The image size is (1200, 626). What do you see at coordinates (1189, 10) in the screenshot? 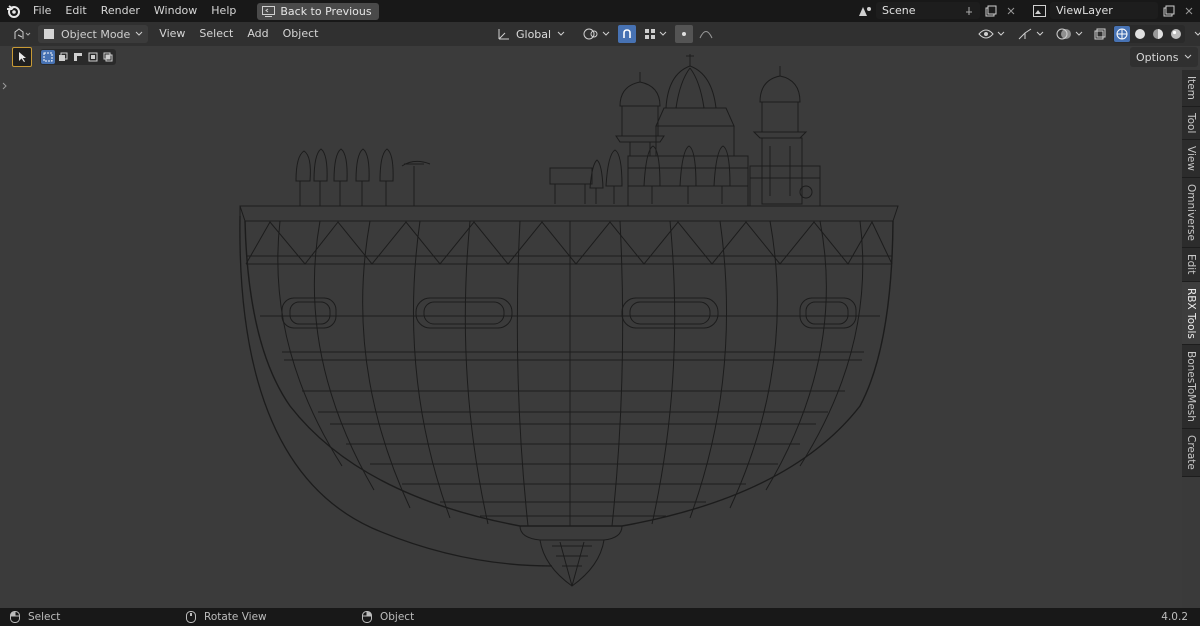
I see `delete-view-layer-icon` at bounding box center [1189, 10].